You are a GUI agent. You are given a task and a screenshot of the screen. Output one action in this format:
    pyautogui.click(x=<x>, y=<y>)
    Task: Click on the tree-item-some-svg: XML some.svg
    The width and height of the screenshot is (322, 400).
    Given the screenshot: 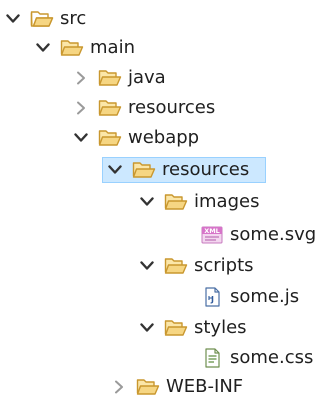 What is the action you would take?
    pyautogui.click(x=261, y=235)
    